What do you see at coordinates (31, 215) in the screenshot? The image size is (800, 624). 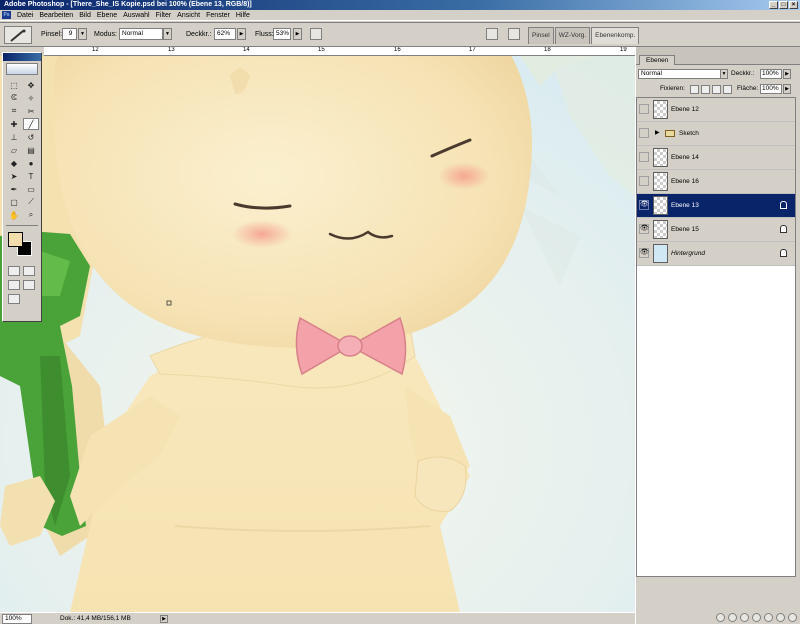 I see `zoom-tool-icon: ⌕` at bounding box center [31, 215].